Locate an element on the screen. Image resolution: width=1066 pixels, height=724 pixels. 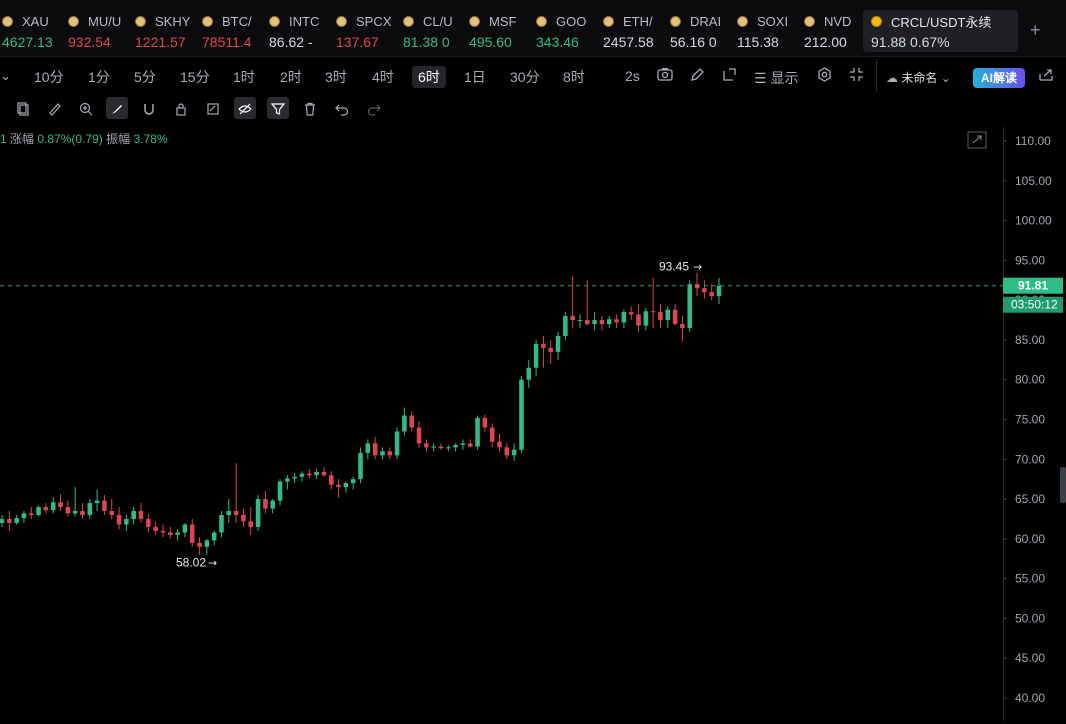
ticker-symbol-text: SKHY is located at coordinates (173, 21).